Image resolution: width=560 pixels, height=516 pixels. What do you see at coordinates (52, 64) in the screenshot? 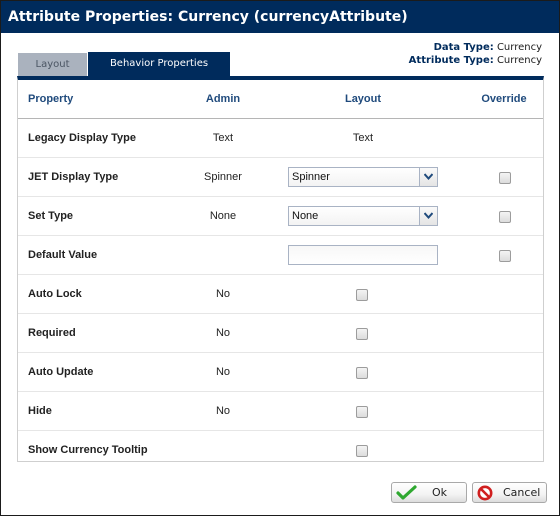
I see `tab-layout: Layout` at bounding box center [52, 64].